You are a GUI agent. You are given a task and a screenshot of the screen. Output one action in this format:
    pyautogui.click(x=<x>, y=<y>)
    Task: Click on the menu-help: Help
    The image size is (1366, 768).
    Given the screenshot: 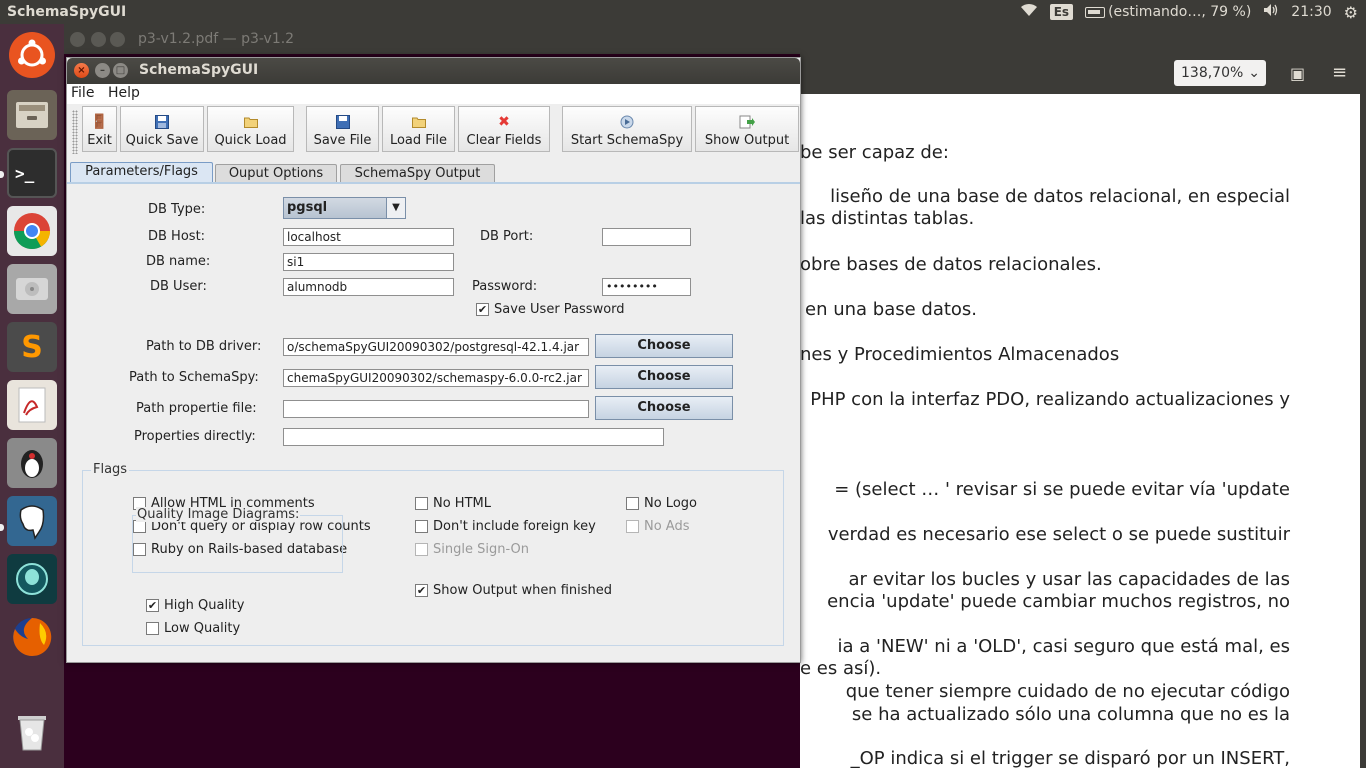 What is the action you would take?
    pyautogui.click(x=124, y=93)
    